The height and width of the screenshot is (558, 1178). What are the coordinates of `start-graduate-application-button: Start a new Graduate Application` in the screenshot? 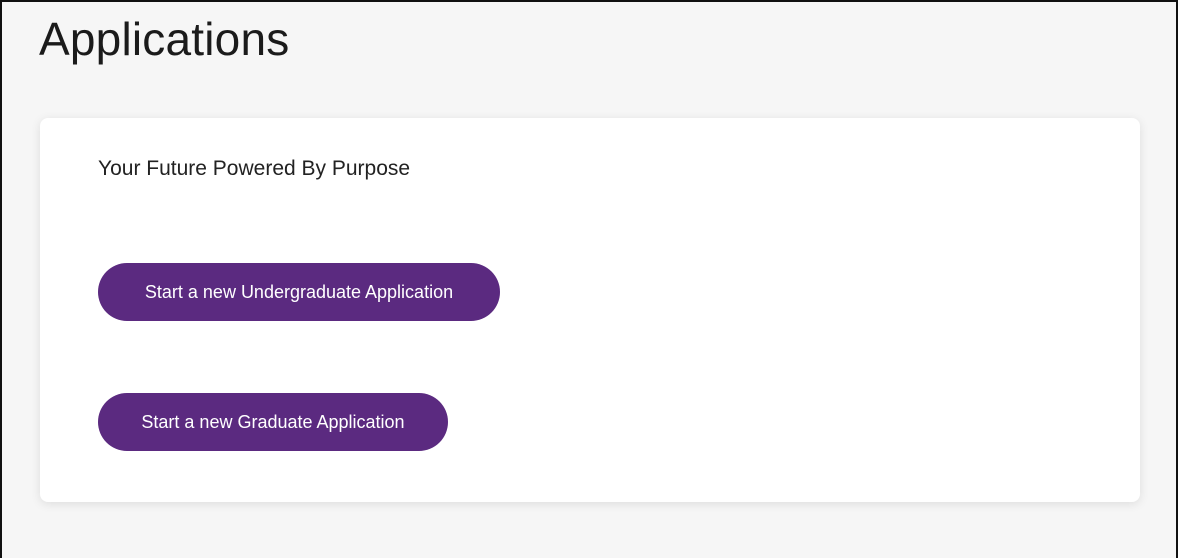 It's located at (273, 422).